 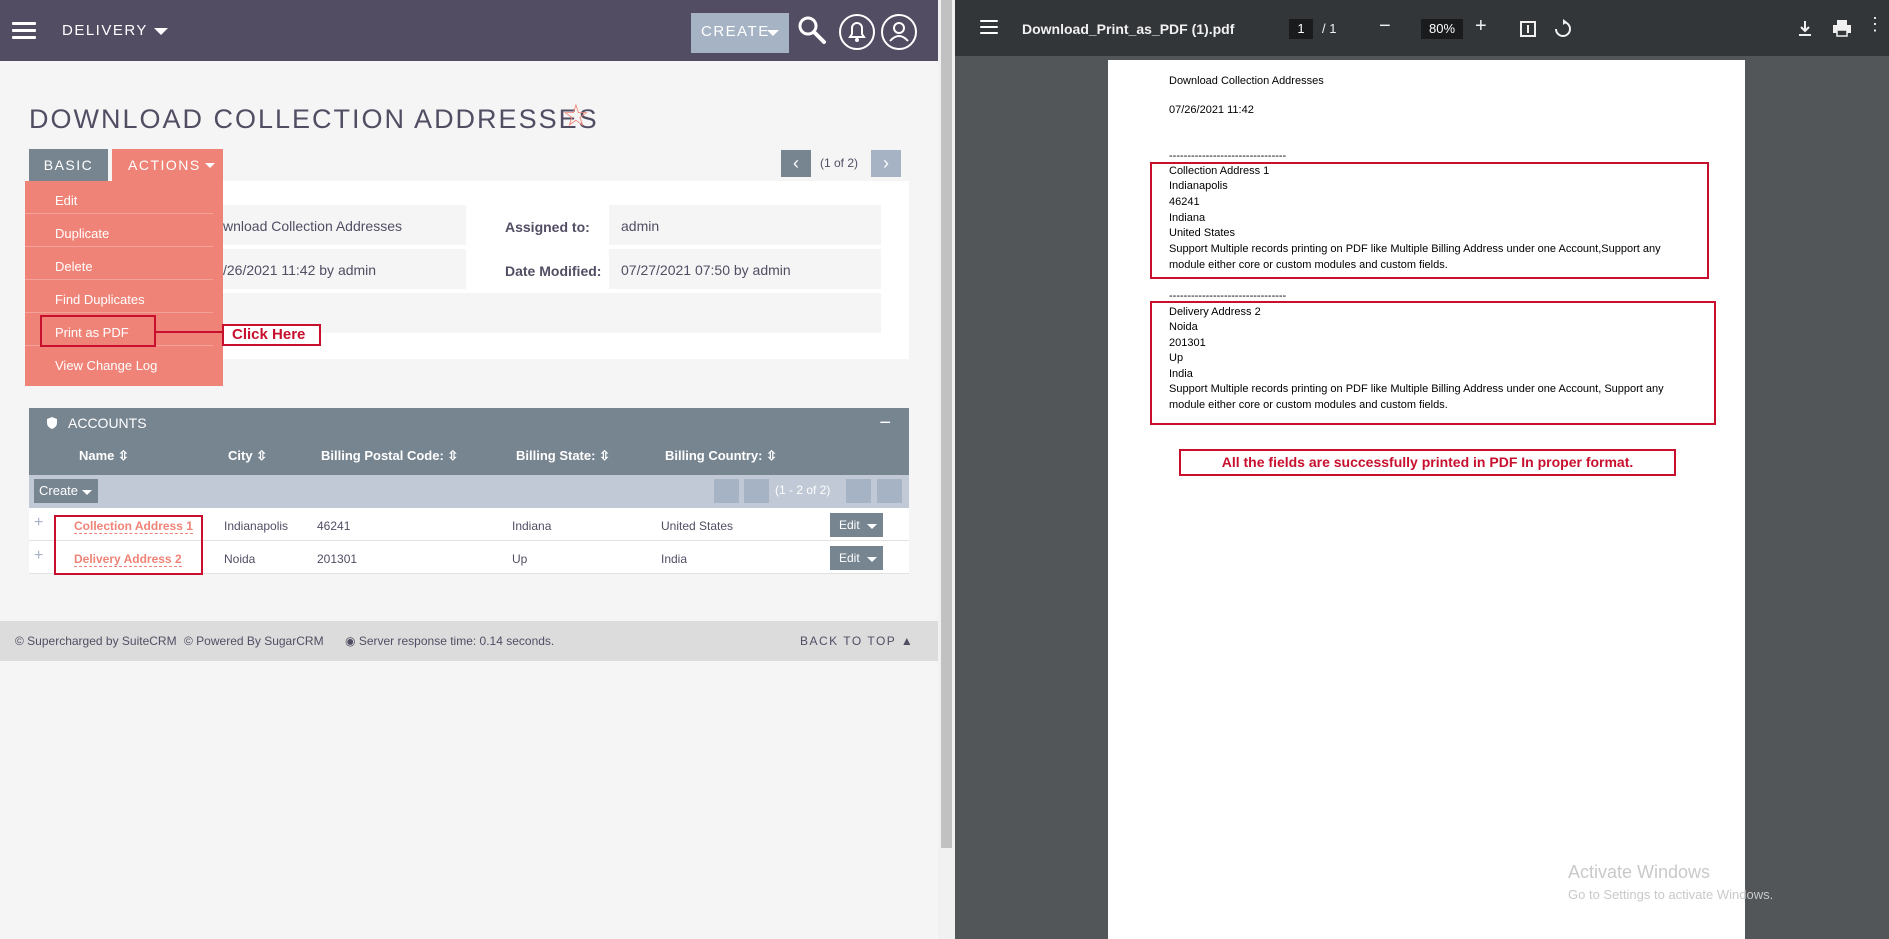 I want to click on cell-state: Indiana, so click(x=532, y=526).